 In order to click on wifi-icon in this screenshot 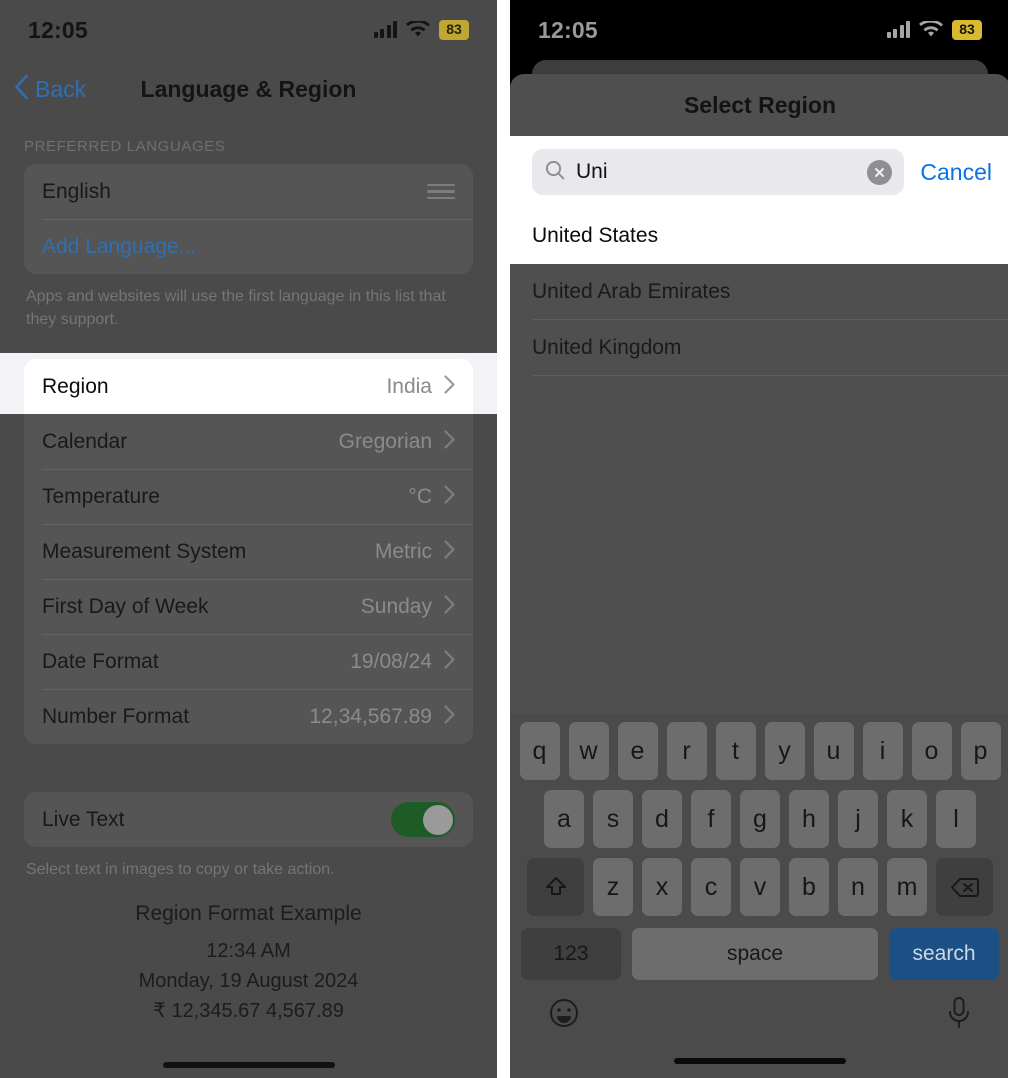, I will do `click(931, 29)`.